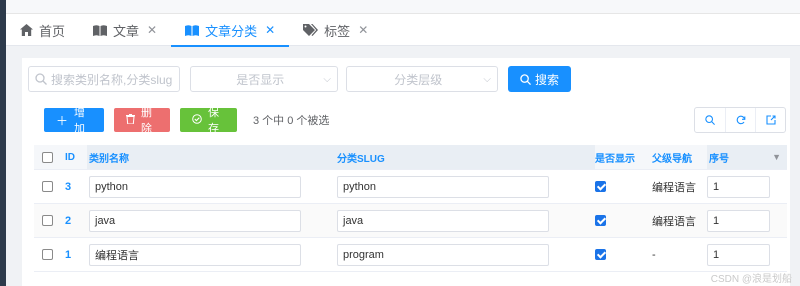 This screenshot has width=800, height=286. I want to click on name-input: 编程语言, so click(195, 254).